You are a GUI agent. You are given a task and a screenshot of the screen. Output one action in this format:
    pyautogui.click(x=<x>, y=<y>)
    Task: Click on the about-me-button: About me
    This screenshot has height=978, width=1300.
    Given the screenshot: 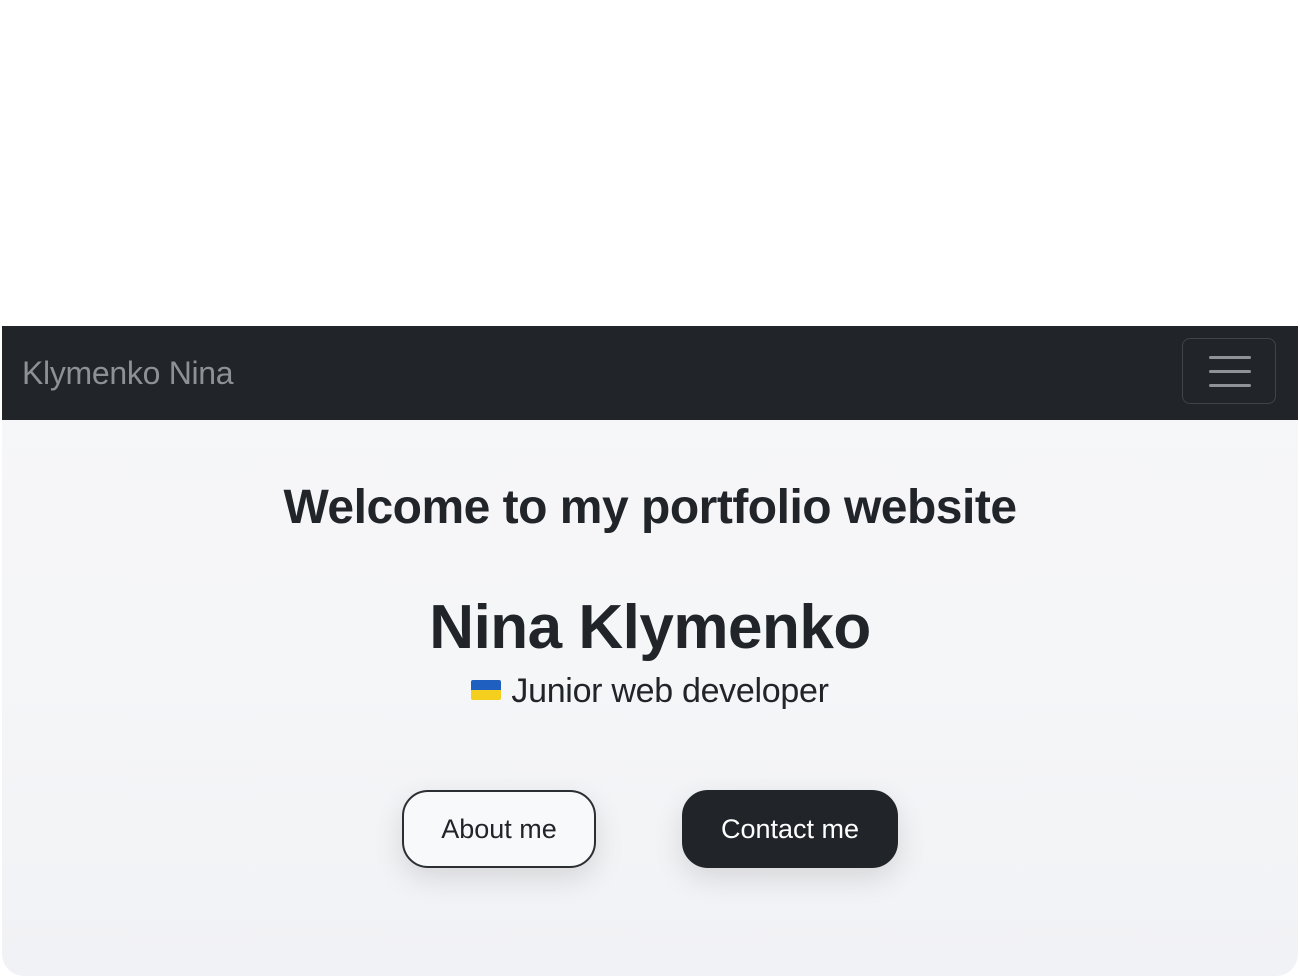 What is the action you would take?
    pyautogui.click(x=499, y=829)
    